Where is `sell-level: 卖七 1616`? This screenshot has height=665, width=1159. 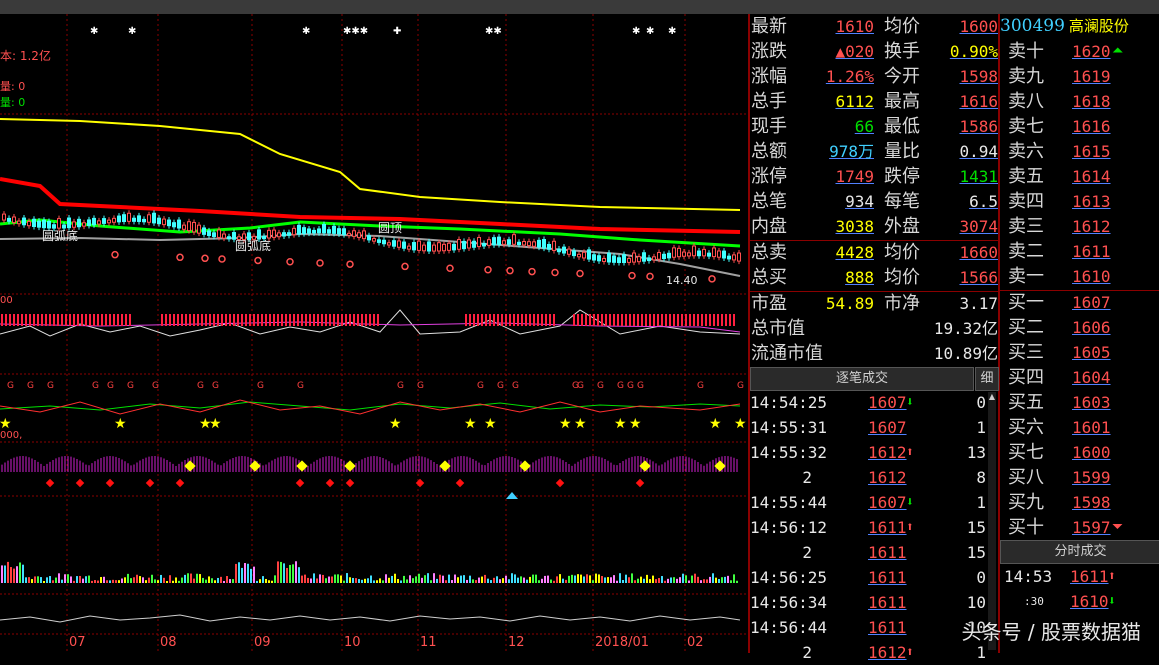
sell-level: 卖七 1616 is located at coordinates (1079, 126).